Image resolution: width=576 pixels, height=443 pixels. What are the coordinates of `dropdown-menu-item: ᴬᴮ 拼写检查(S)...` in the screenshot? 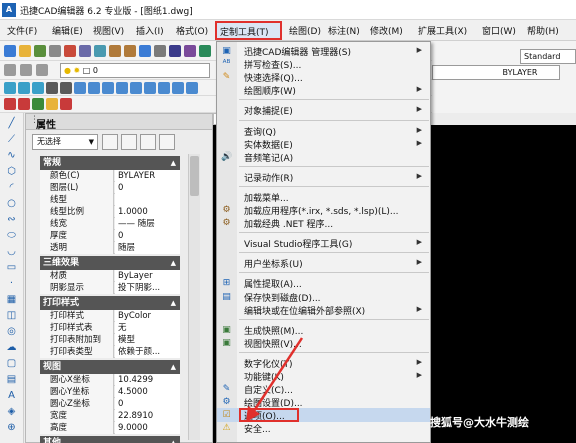 It's located at (323, 64).